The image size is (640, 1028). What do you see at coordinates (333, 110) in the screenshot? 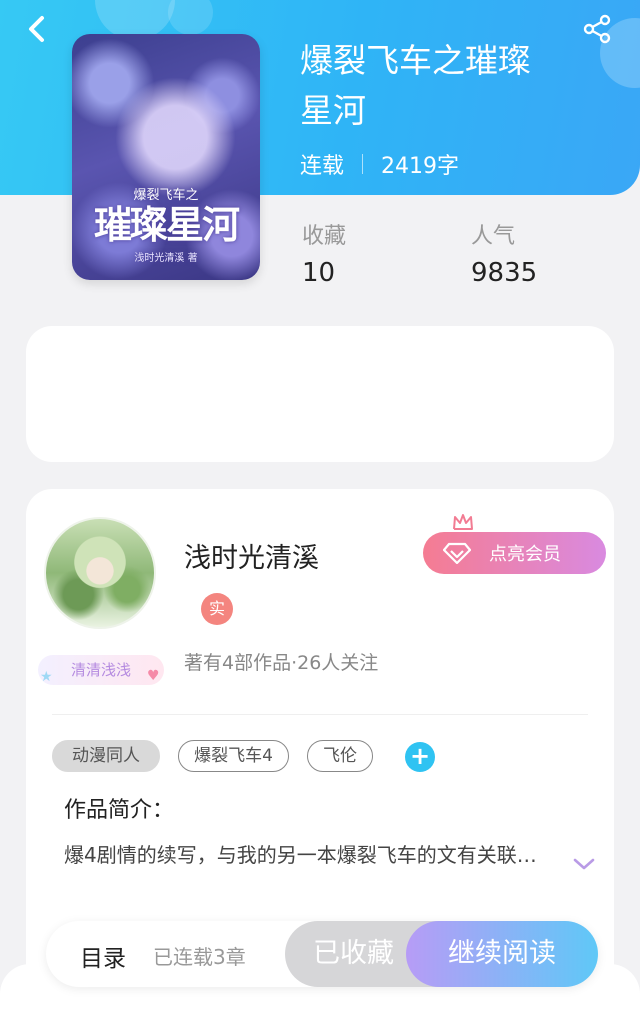
I see `book-title-line: 星河` at bounding box center [333, 110].